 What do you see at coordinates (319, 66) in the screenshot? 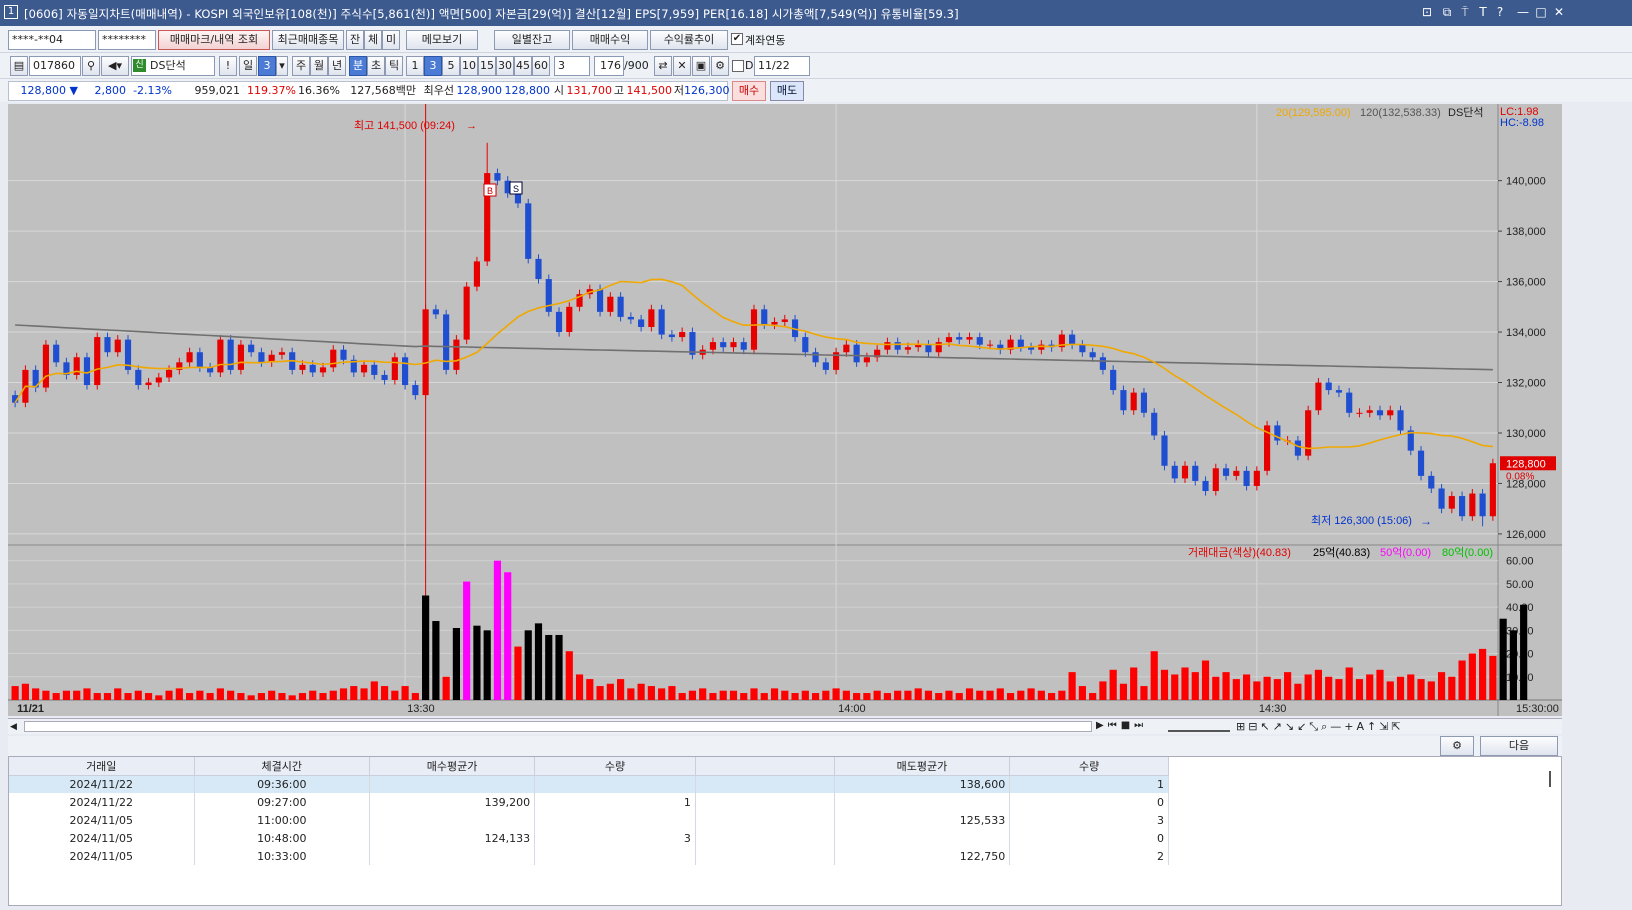
I see `period-month: 월` at bounding box center [319, 66].